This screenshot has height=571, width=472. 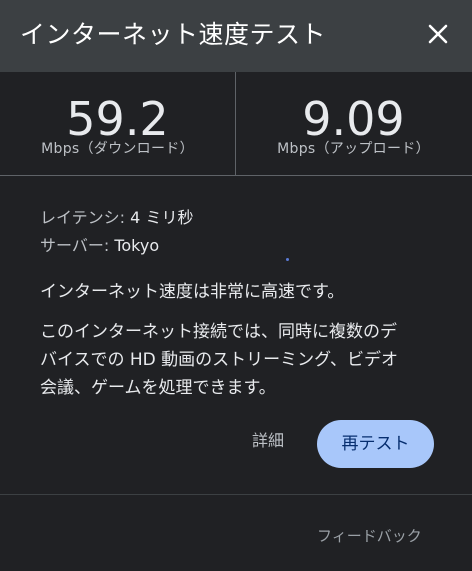 What do you see at coordinates (353, 149) in the screenshot?
I see `upload-speed-unit: Mbps（アップロード）` at bounding box center [353, 149].